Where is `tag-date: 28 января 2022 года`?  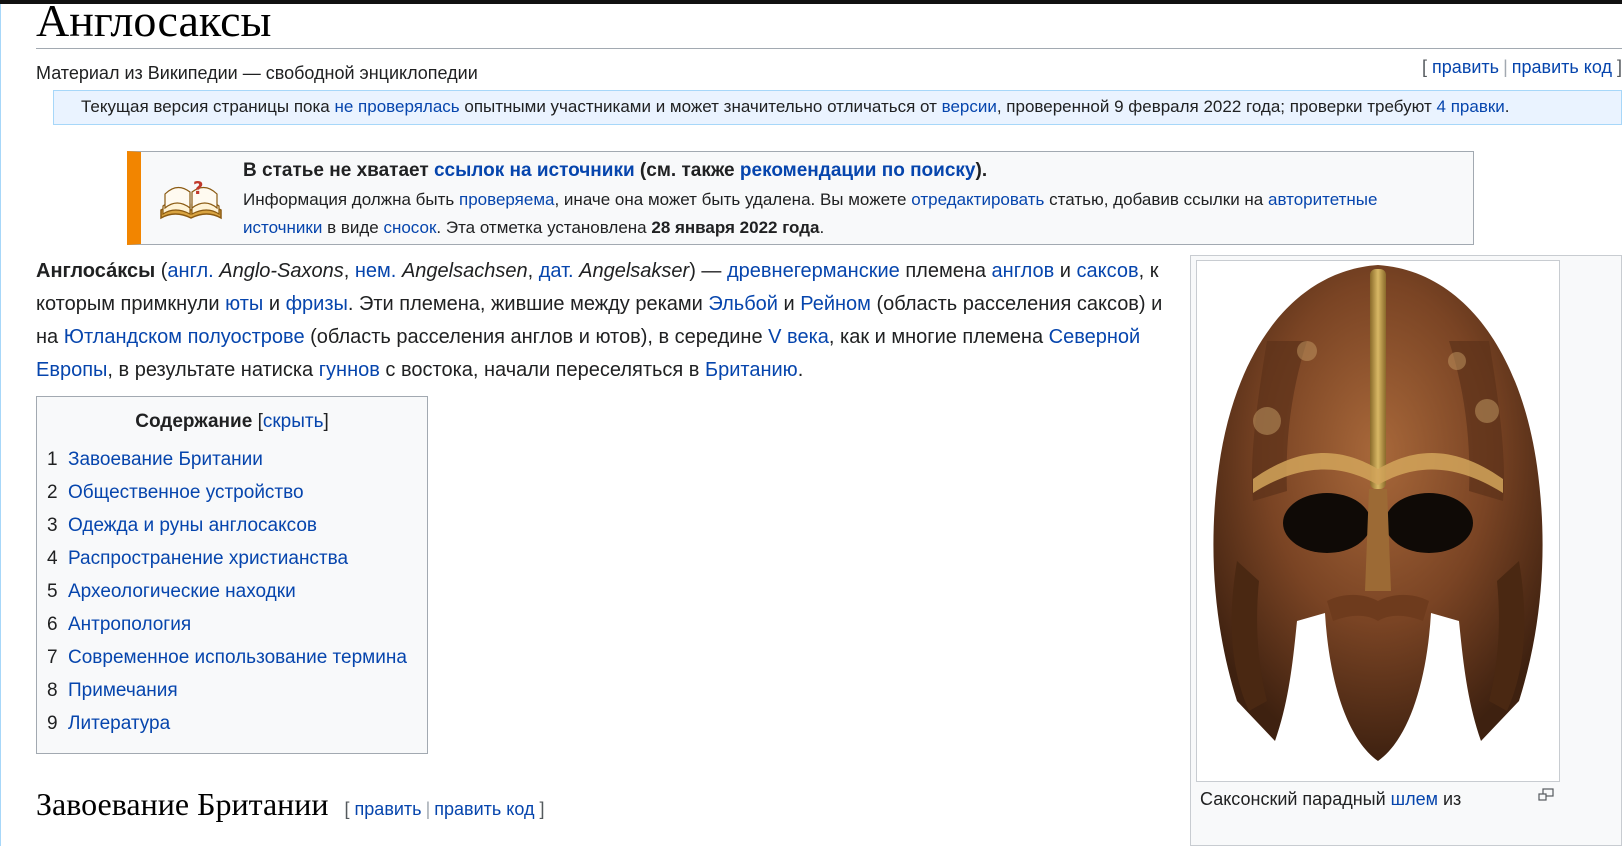
tag-date: 28 января 2022 года is located at coordinates (735, 227).